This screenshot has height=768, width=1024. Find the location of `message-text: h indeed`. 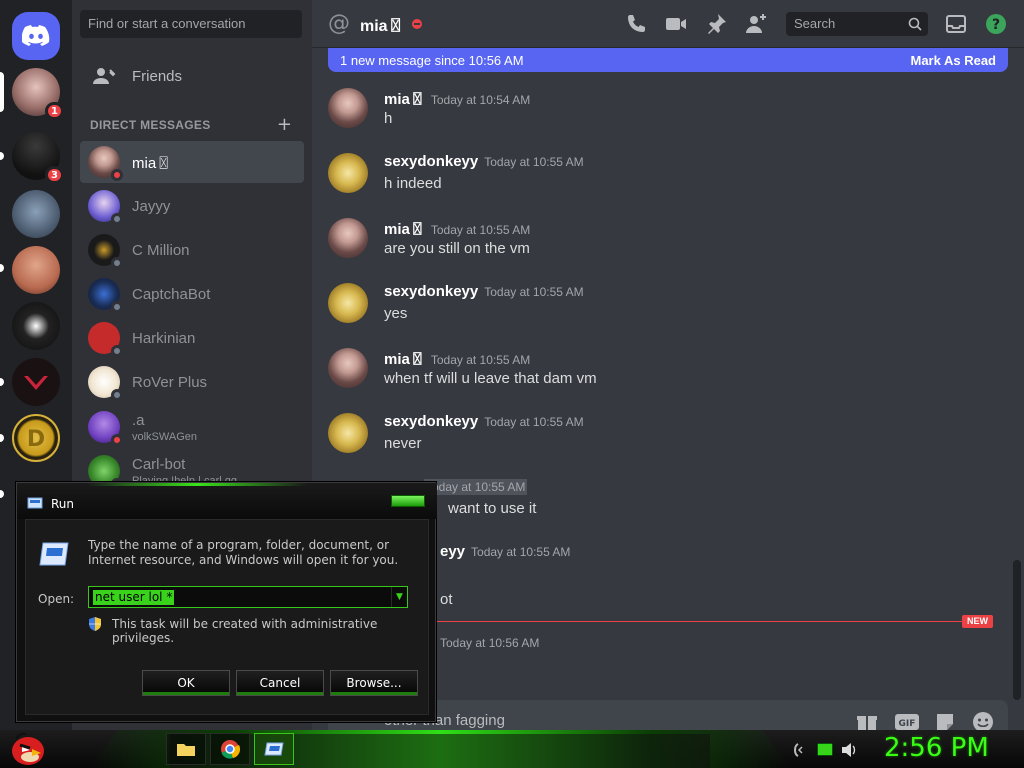

message-text: h indeed is located at coordinates (413, 183).